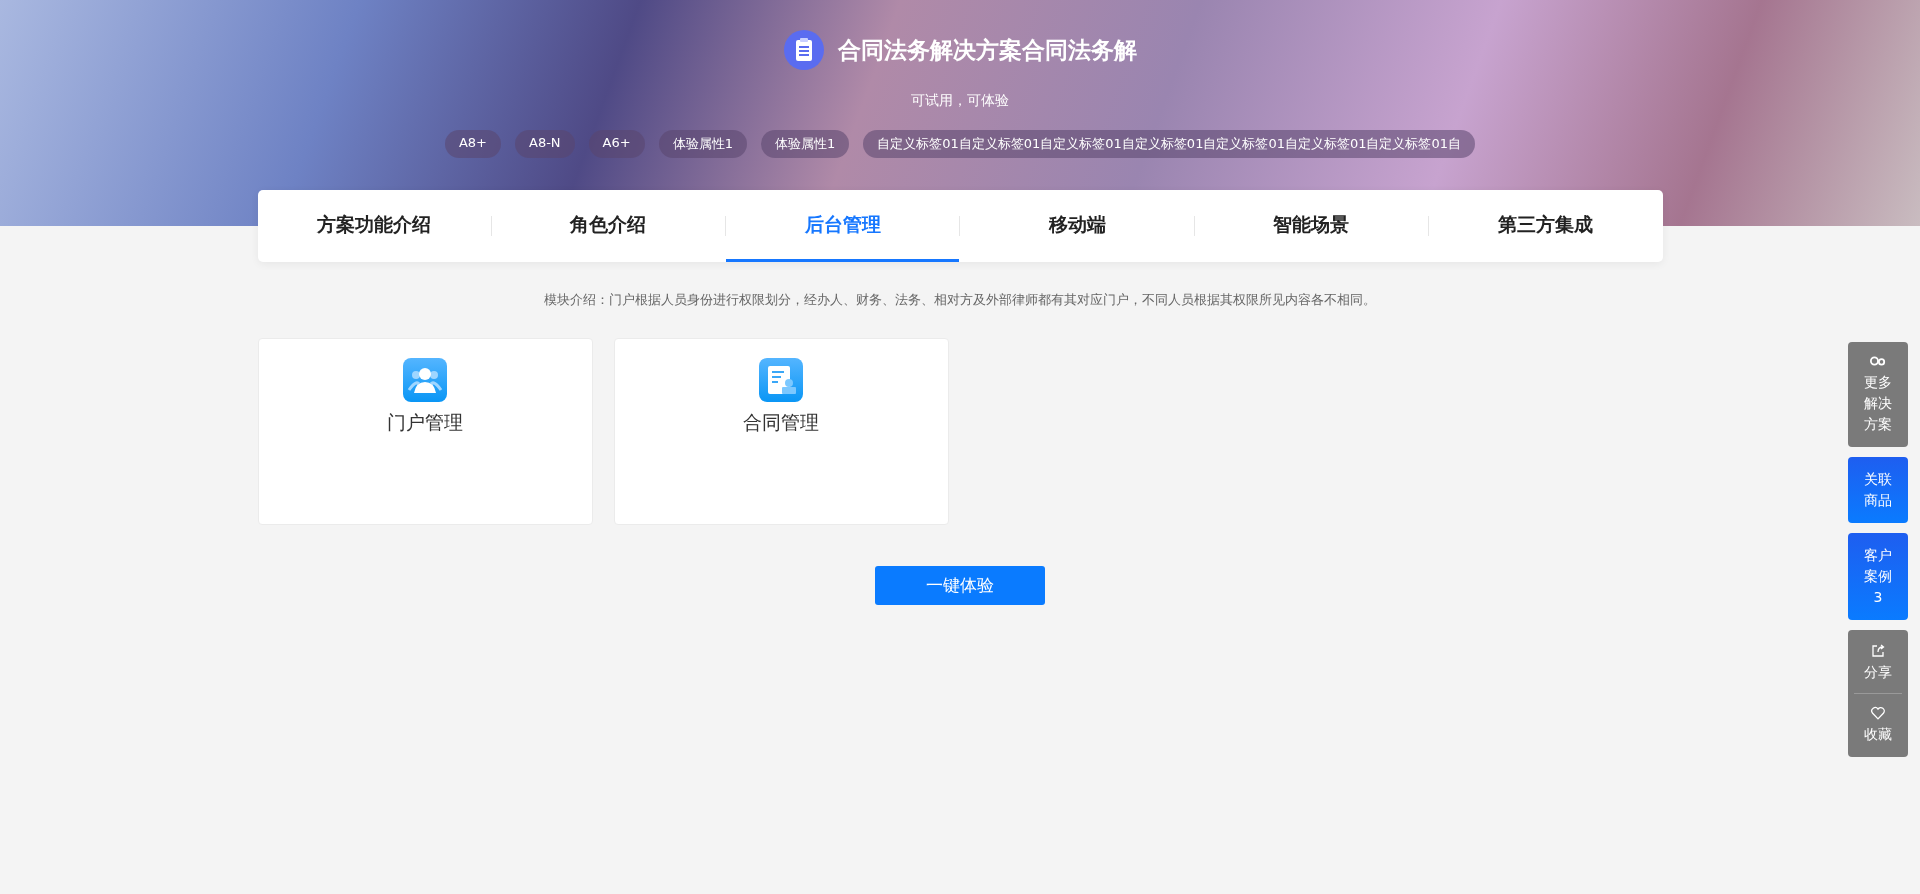 Image resolution: width=1920 pixels, height=894 pixels. I want to click on tab: 第三方集成, so click(1546, 226).